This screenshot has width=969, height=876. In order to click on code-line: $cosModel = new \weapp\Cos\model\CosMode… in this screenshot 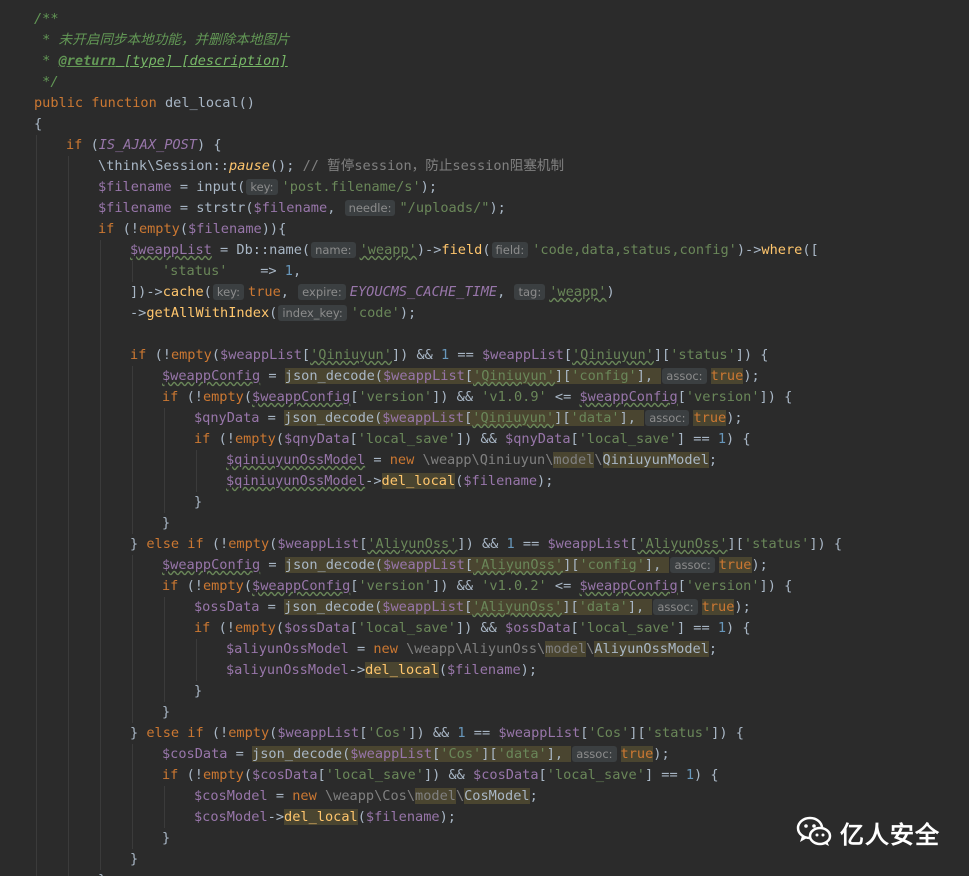, I will do `click(366, 796)`.